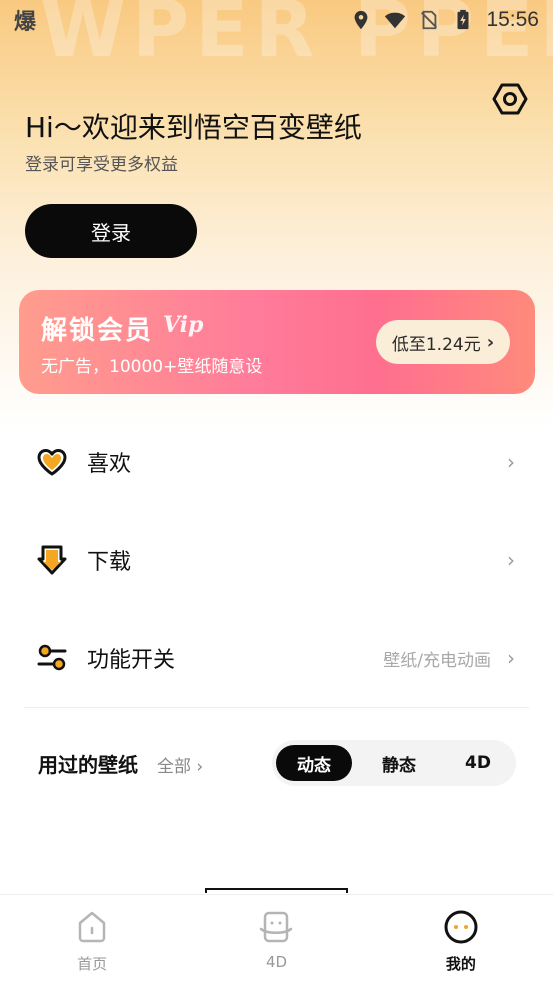 Image resolution: width=553 pixels, height=983 pixels. I want to click on vip-price-label: 低至1.24元, so click(436, 344).